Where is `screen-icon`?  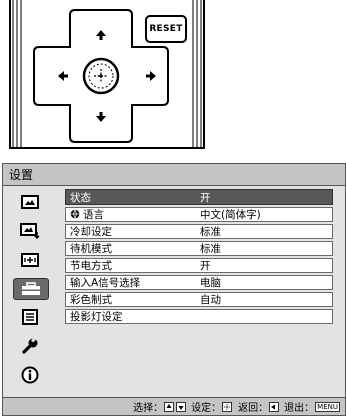
screen-icon is located at coordinates (30, 260).